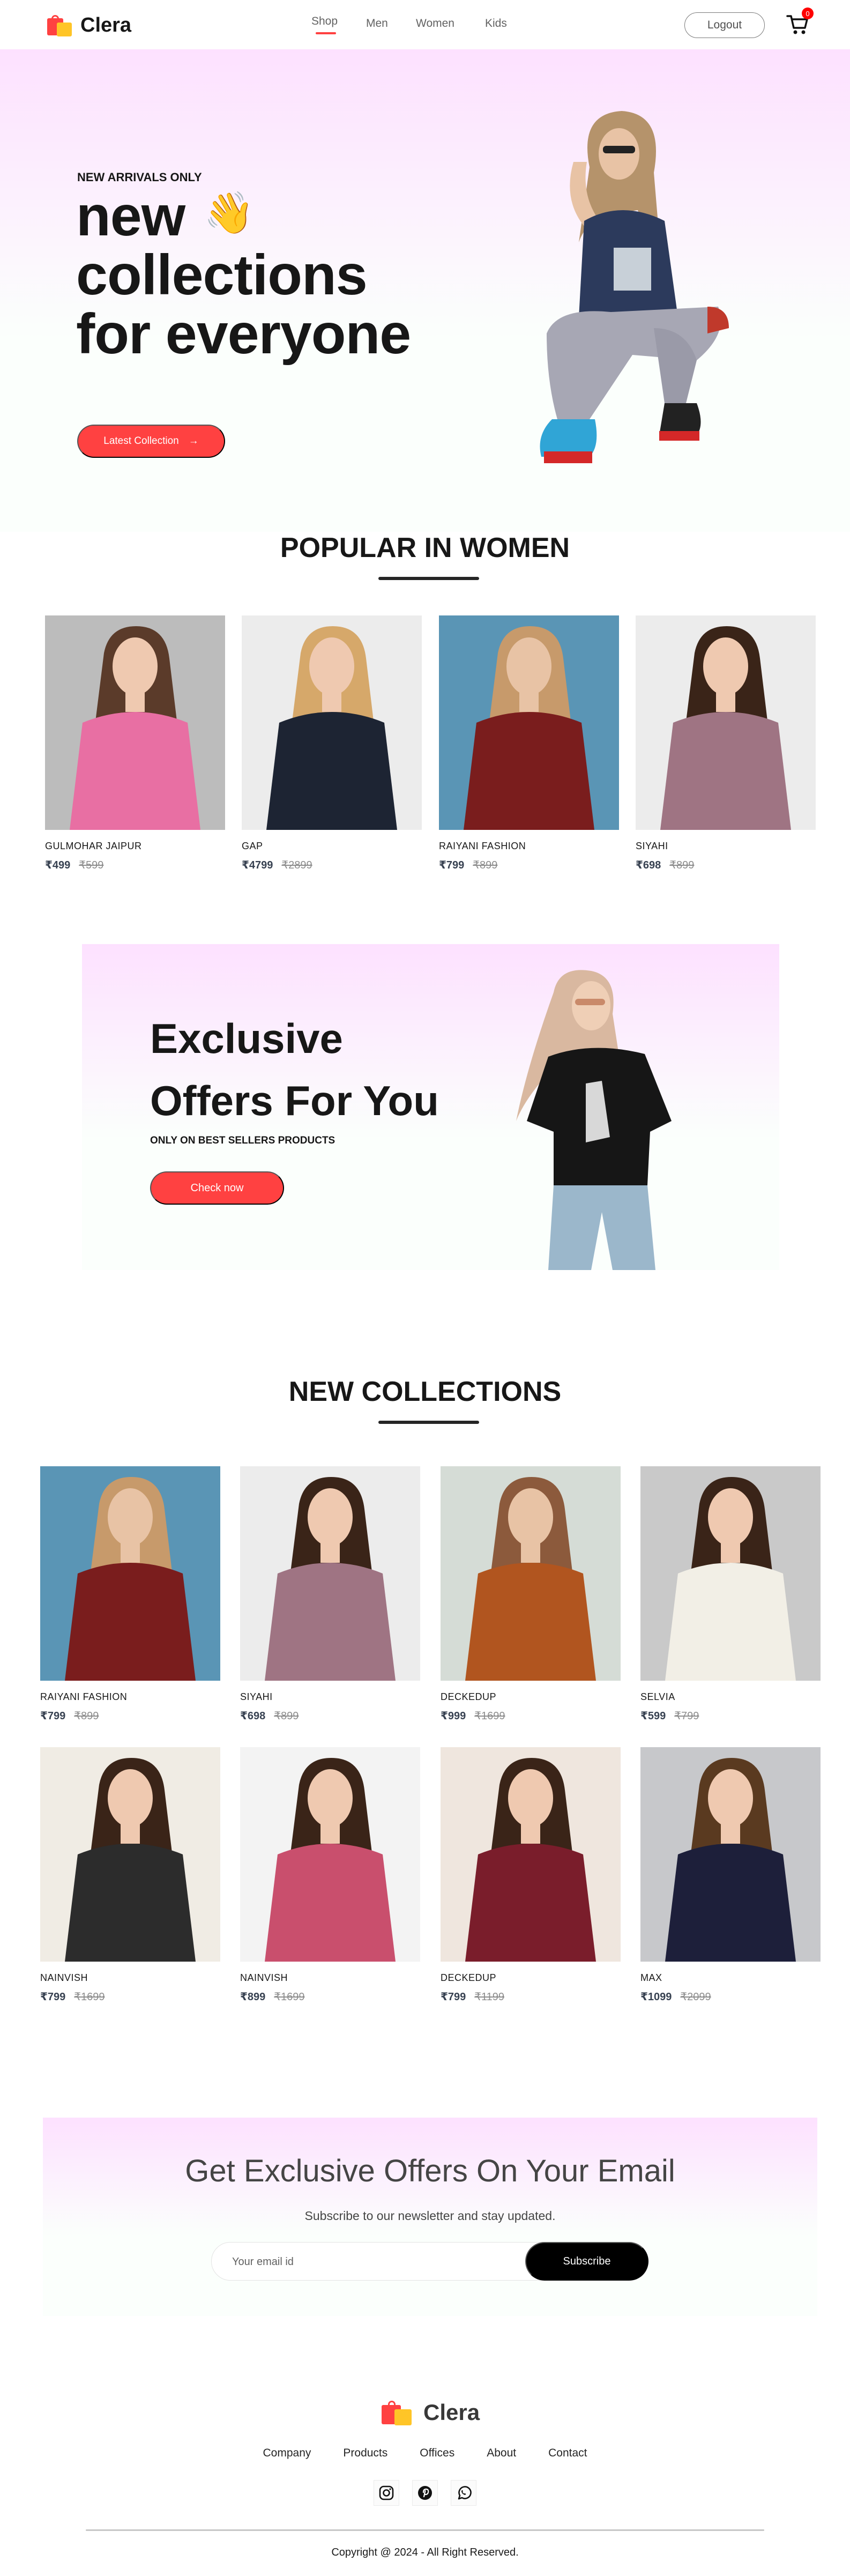  What do you see at coordinates (365, 2453) in the screenshot?
I see `footer-link-products: Products` at bounding box center [365, 2453].